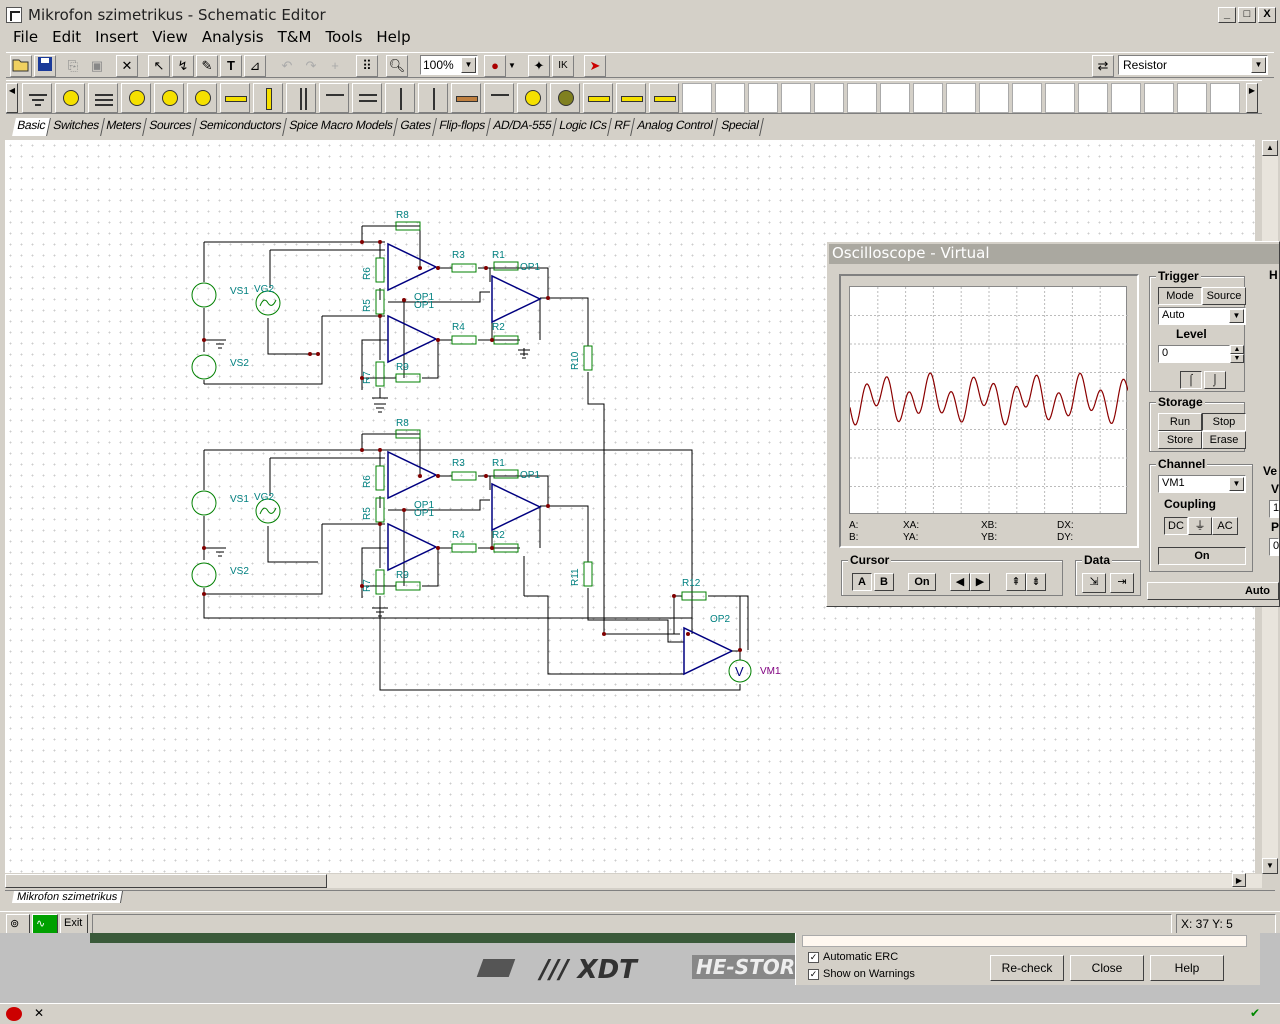  Describe the element at coordinates (1270, 148) in the screenshot. I see `scroll-up-arrow: ▲` at that location.